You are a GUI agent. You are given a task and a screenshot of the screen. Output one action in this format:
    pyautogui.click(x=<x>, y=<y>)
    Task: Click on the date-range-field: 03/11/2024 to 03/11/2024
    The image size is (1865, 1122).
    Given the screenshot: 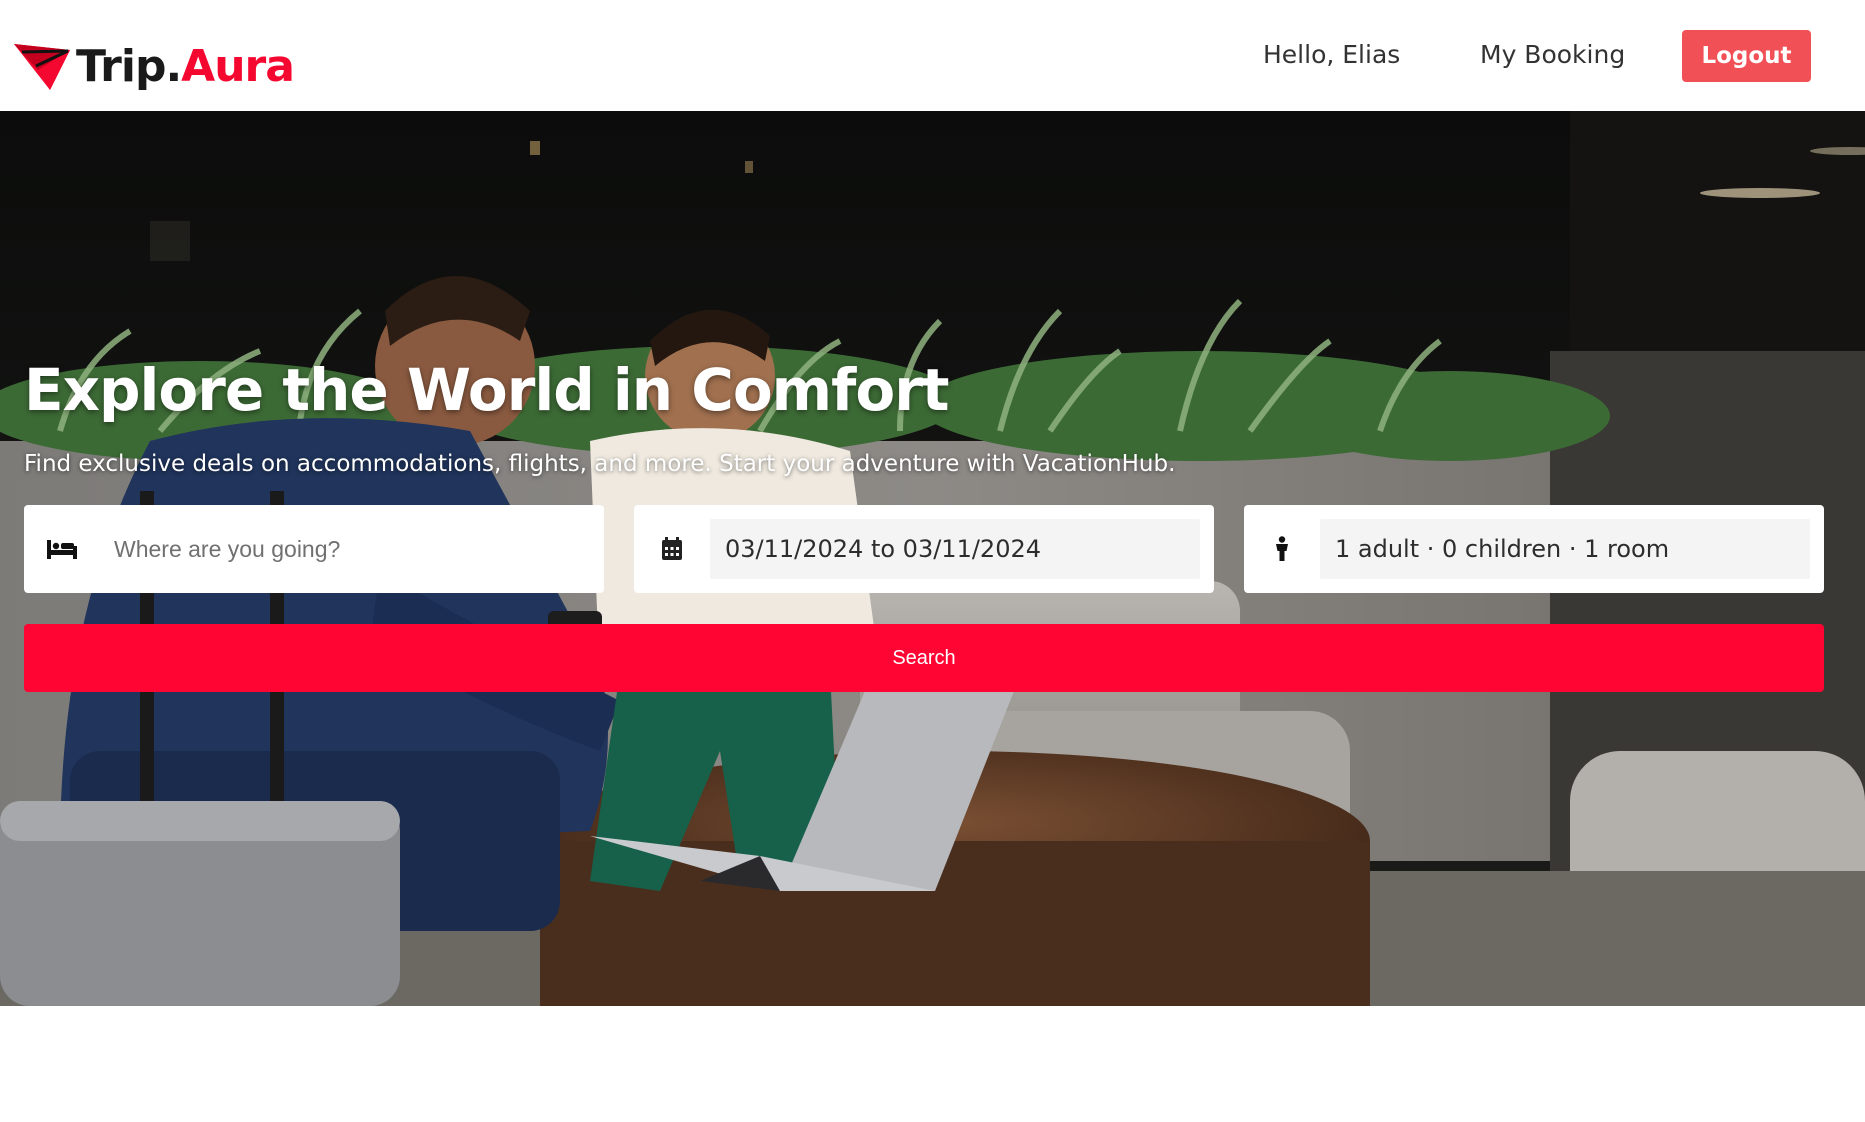 What is the action you would take?
    pyautogui.click(x=924, y=549)
    